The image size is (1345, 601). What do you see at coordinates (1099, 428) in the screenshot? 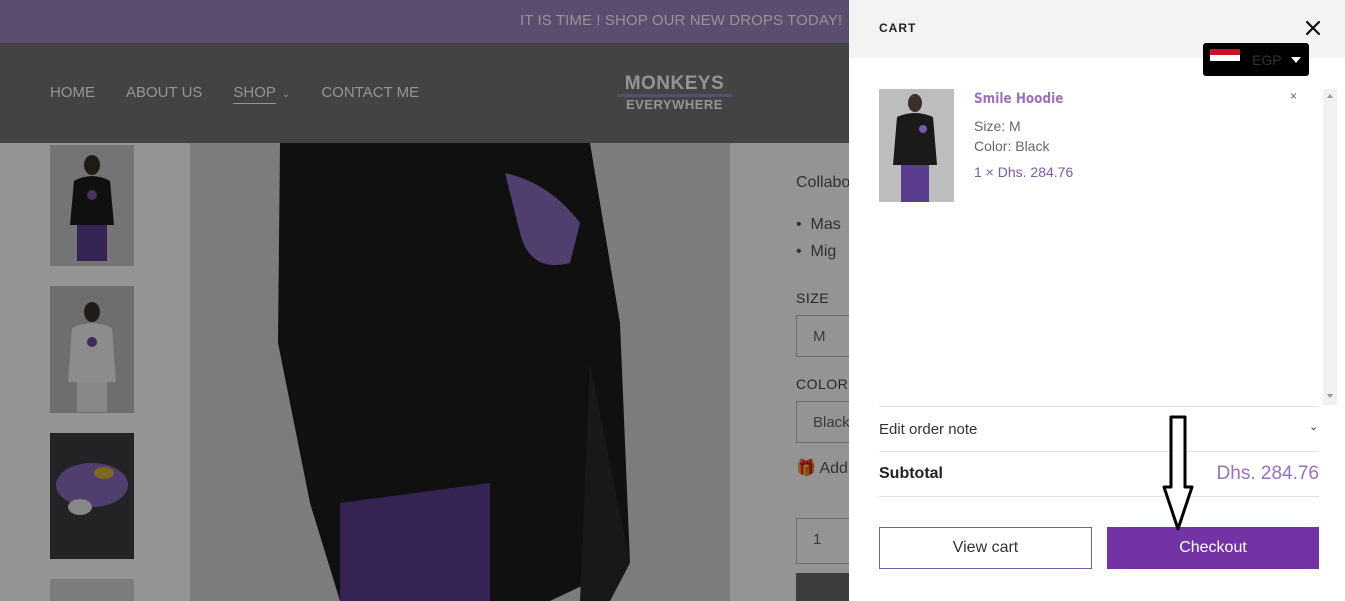
I see `edit-order-note-toggle: Edit order note ⌄` at bounding box center [1099, 428].